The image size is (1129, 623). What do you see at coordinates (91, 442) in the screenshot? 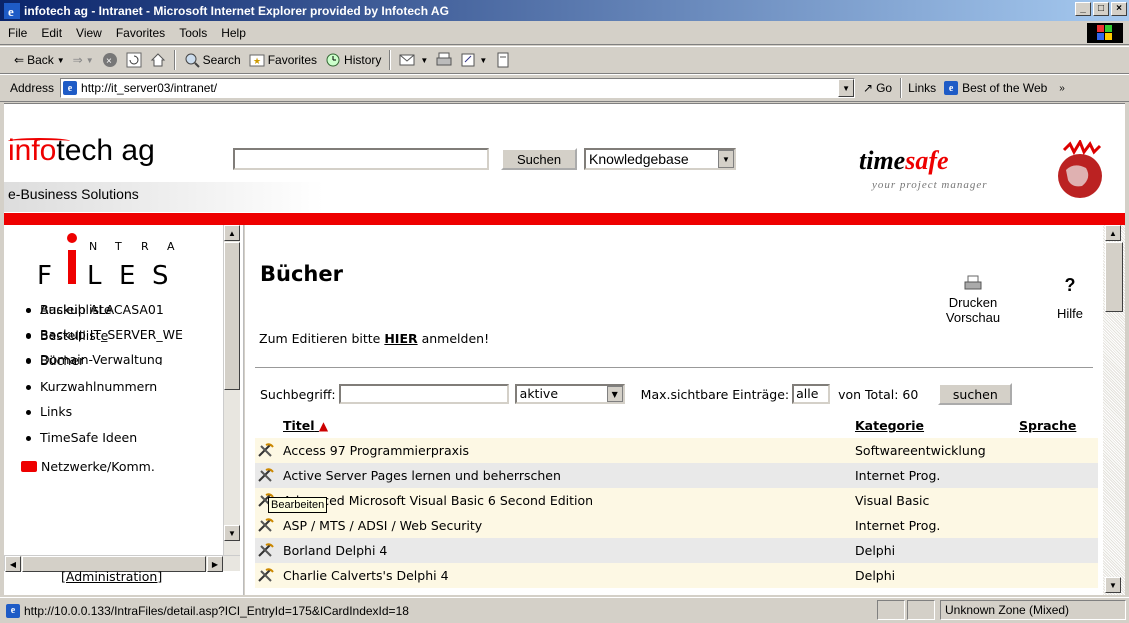
I see `sidebar-item-timesafe-ideen: TimeSafe Ideen` at bounding box center [91, 442].